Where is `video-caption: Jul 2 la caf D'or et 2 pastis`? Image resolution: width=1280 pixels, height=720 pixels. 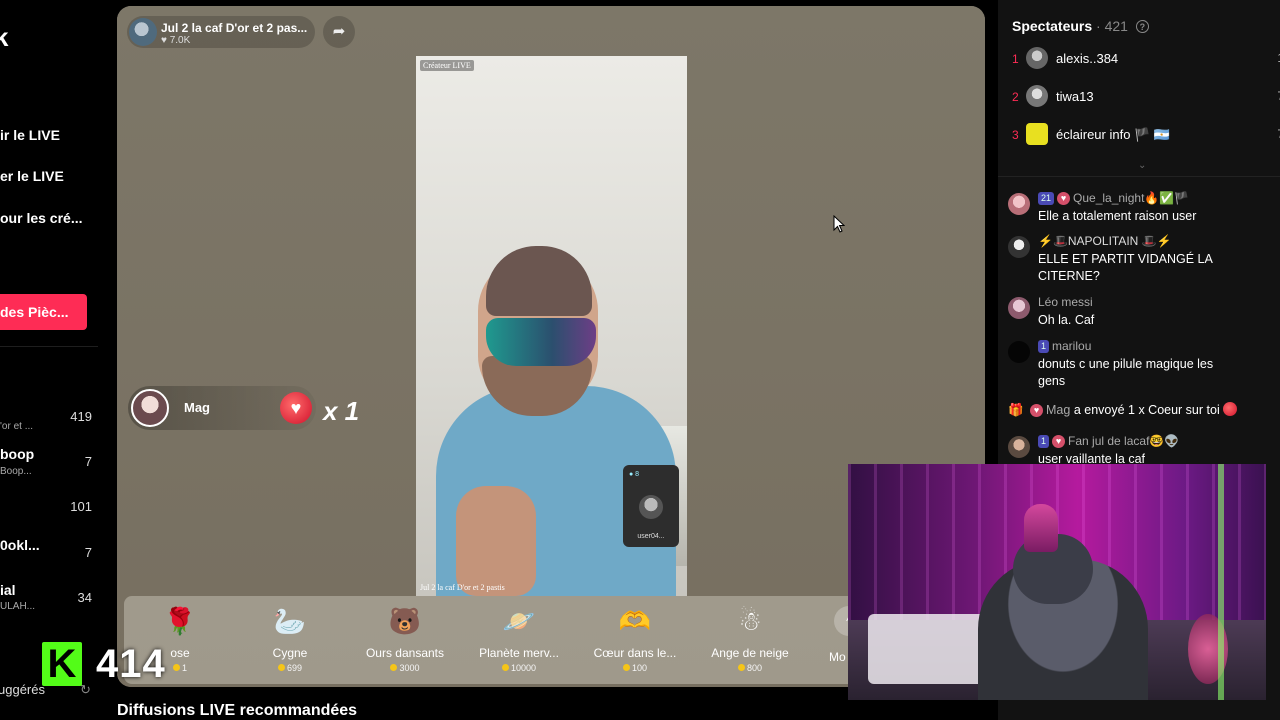
video-caption: Jul 2 la caf D'or et 2 pastis is located at coordinates (462, 587).